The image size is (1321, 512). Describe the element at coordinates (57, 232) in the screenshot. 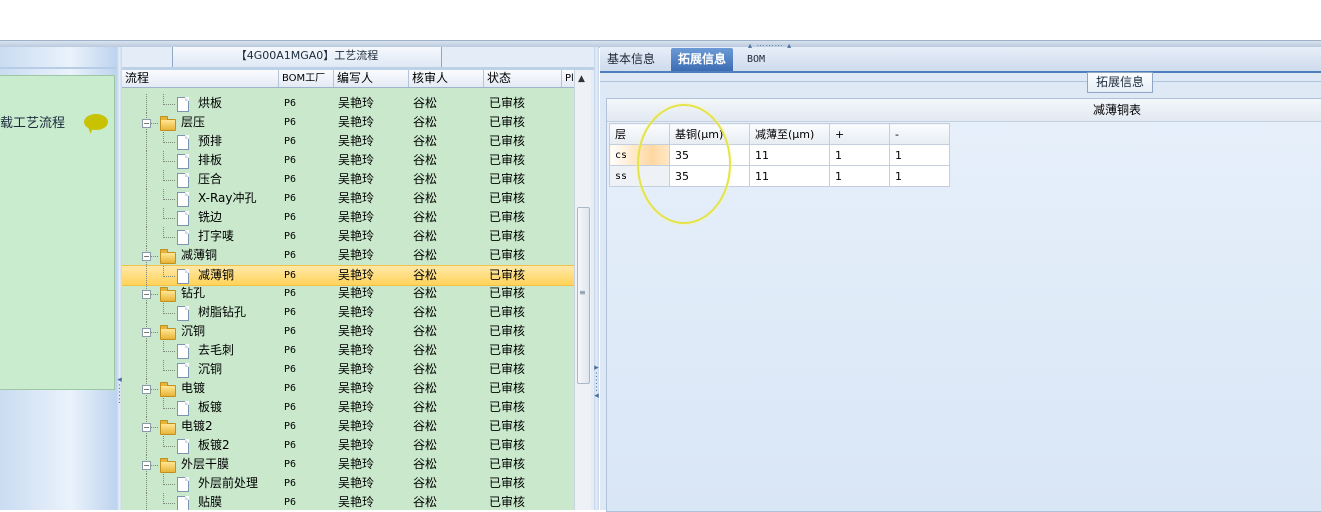

I see `nav-item-box: 载工艺流程` at that location.